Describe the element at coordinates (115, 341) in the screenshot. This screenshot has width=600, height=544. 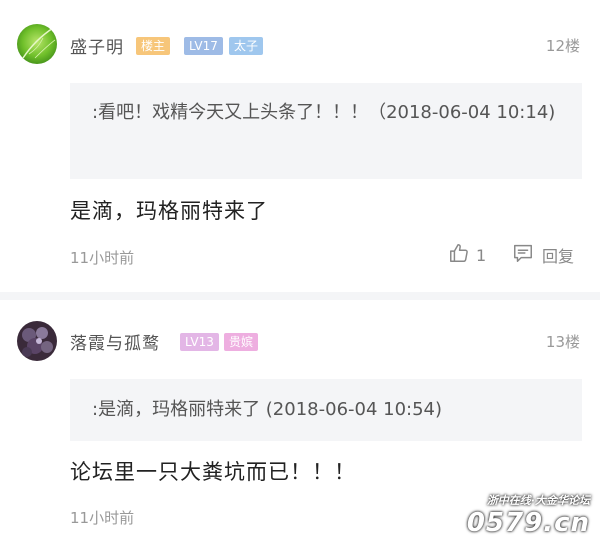
I see `username: 落霞与孤鹜` at that location.